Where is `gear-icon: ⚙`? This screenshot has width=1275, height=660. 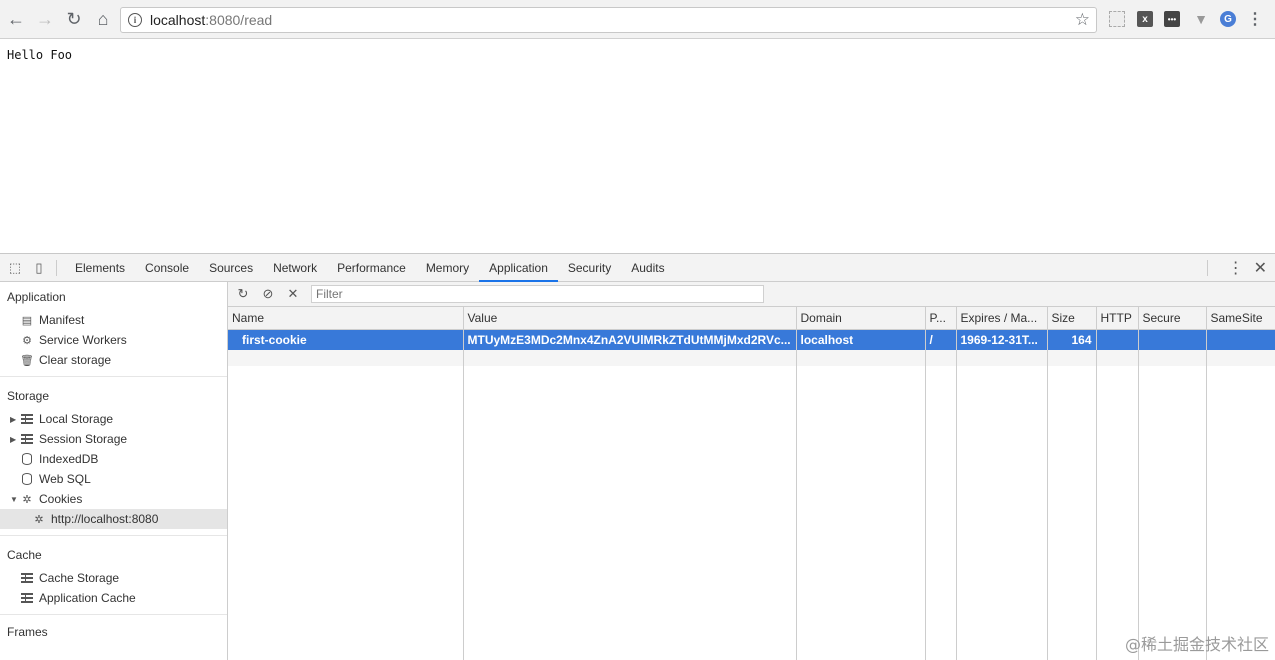
gear-icon: ⚙ is located at coordinates (27, 340).